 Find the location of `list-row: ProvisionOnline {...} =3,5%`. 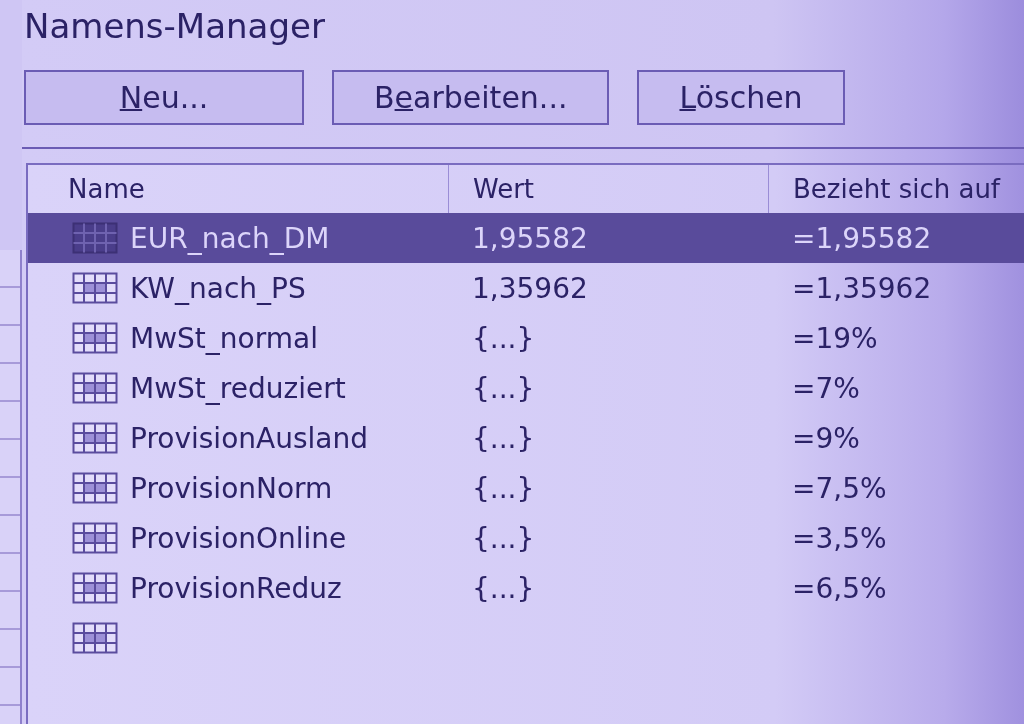

list-row: ProvisionOnline {...} =3,5% is located at coordinates (526, 538).